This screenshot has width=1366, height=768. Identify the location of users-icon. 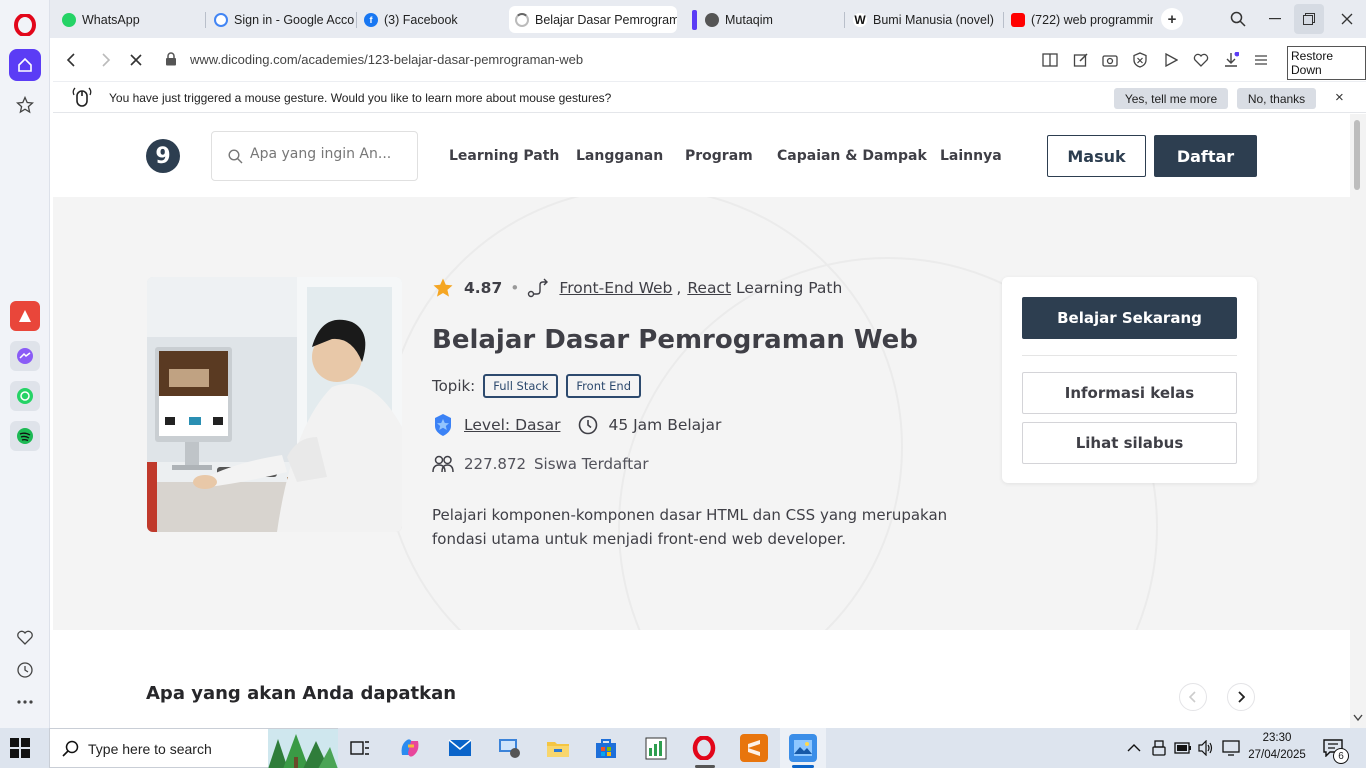
(443, 464).